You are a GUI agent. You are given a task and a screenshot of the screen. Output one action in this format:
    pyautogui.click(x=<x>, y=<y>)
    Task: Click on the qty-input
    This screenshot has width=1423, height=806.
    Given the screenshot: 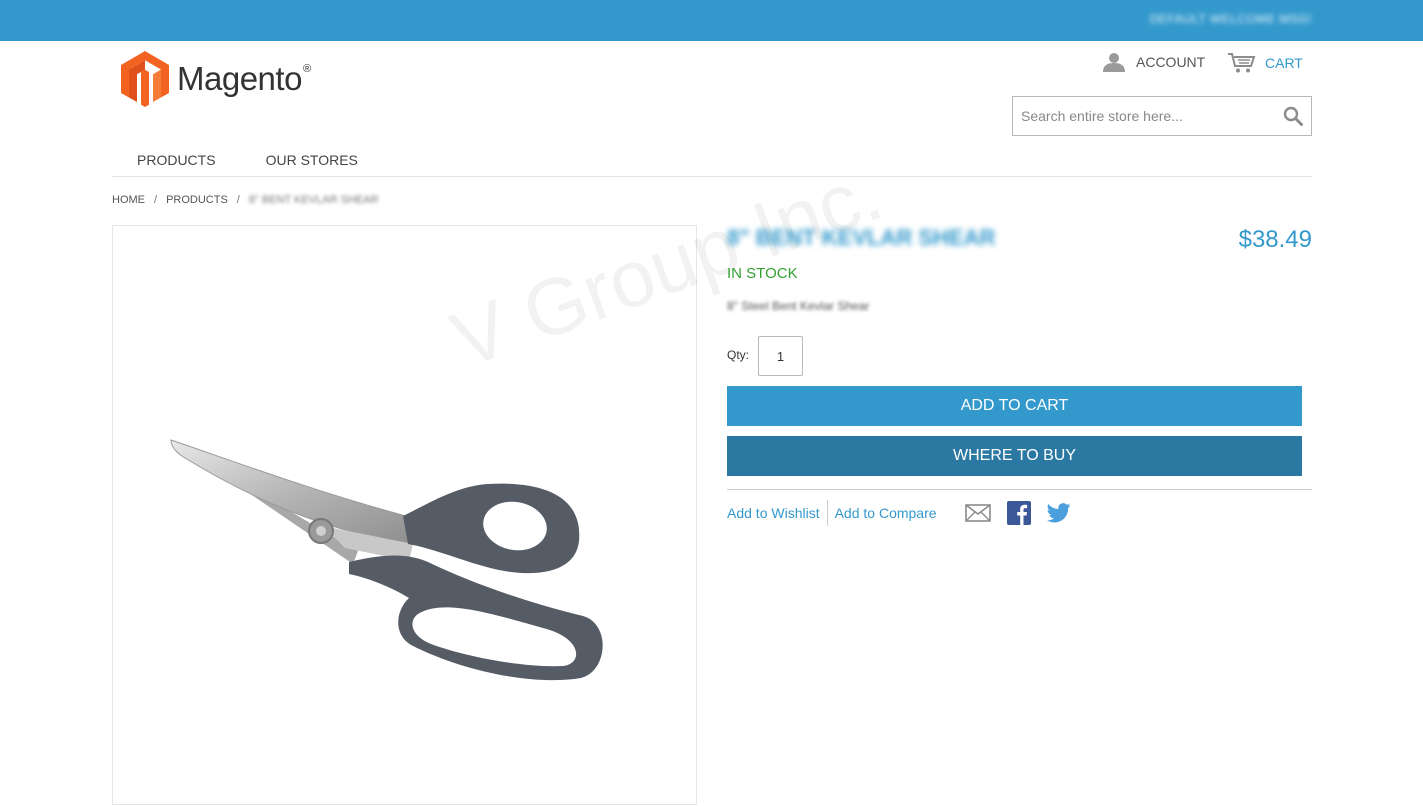 What is the action you would take?
    pyautogui.click(x=780, y=356)
    